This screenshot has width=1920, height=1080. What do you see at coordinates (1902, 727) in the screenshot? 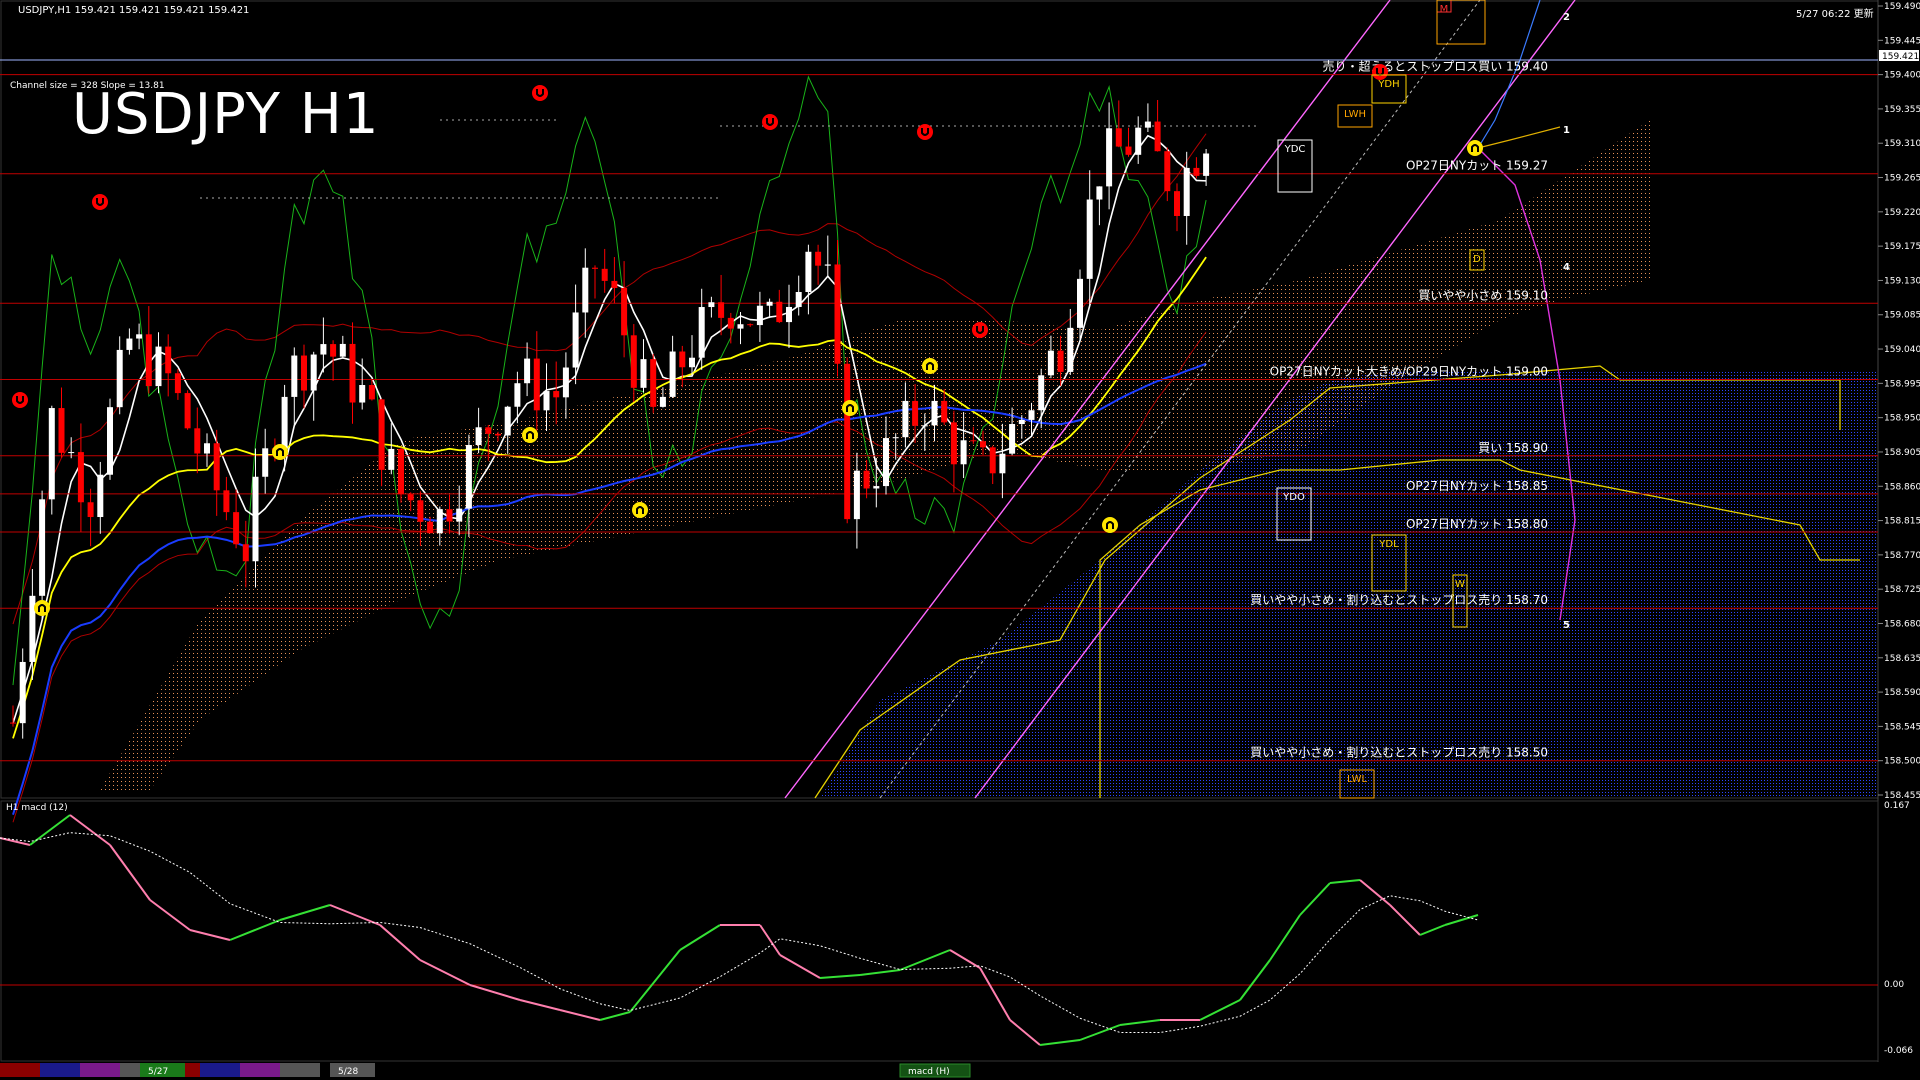
I see `price-tick-label: 158.545` at bounding box center [1902, 727].